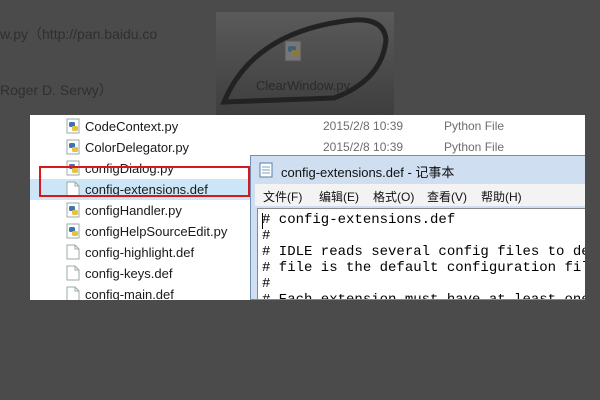 This screenshot has height=400, width=600. I want to click on background-text-line1: w.py（http://pan.baidu.co, so click(79, 34).